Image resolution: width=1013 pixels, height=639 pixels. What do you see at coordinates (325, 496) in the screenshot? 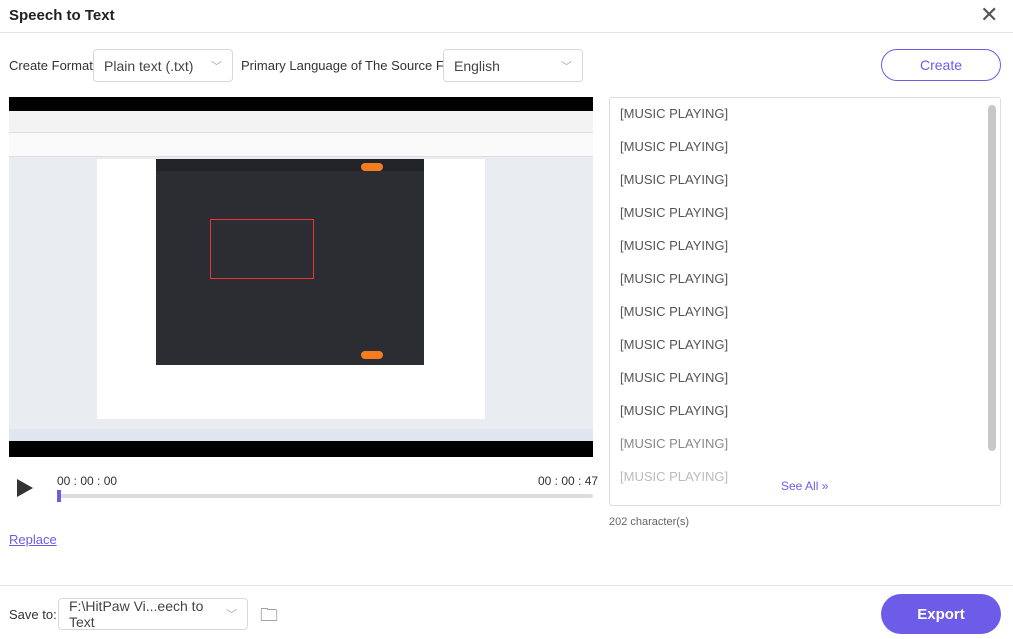
I see `seek-bar` at bounding box center [325, 496].